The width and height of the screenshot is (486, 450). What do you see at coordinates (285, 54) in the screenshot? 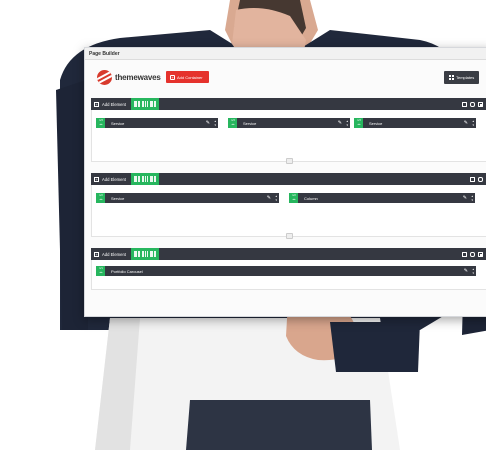
I see `board-title: Page Builder` at bounding box center [285, 54].